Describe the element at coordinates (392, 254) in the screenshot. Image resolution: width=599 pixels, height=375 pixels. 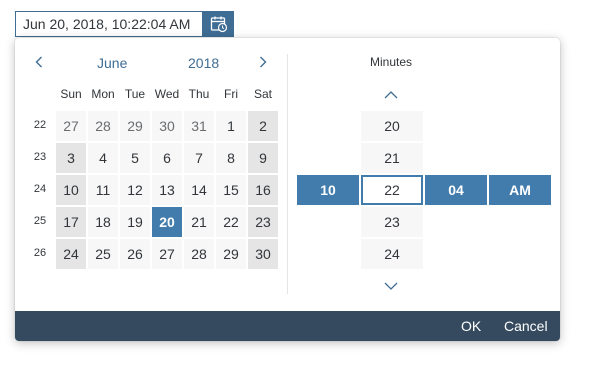
I see `minute-option: 24` at that location.